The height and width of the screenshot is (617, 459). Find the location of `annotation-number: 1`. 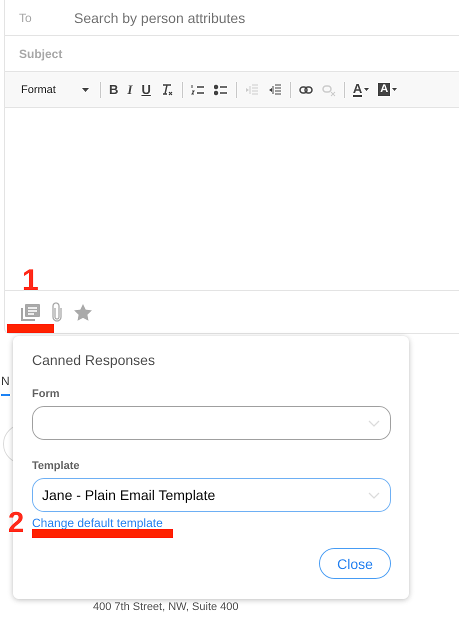

annotation-number: 1 is located at coordinates (30, 281).